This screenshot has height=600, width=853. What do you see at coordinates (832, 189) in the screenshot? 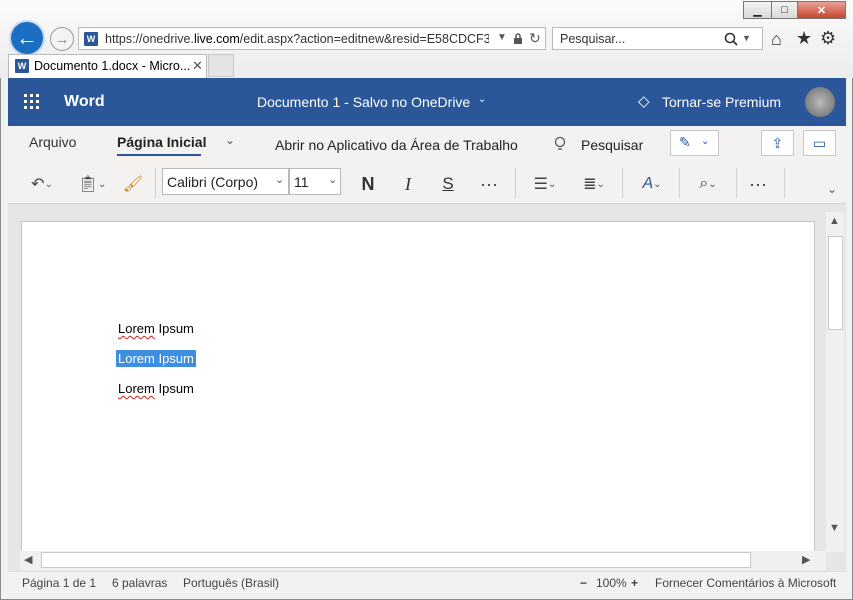
I see `ribbon-expand-chevron-icon: ⌄` at bounding box center [832, 189].